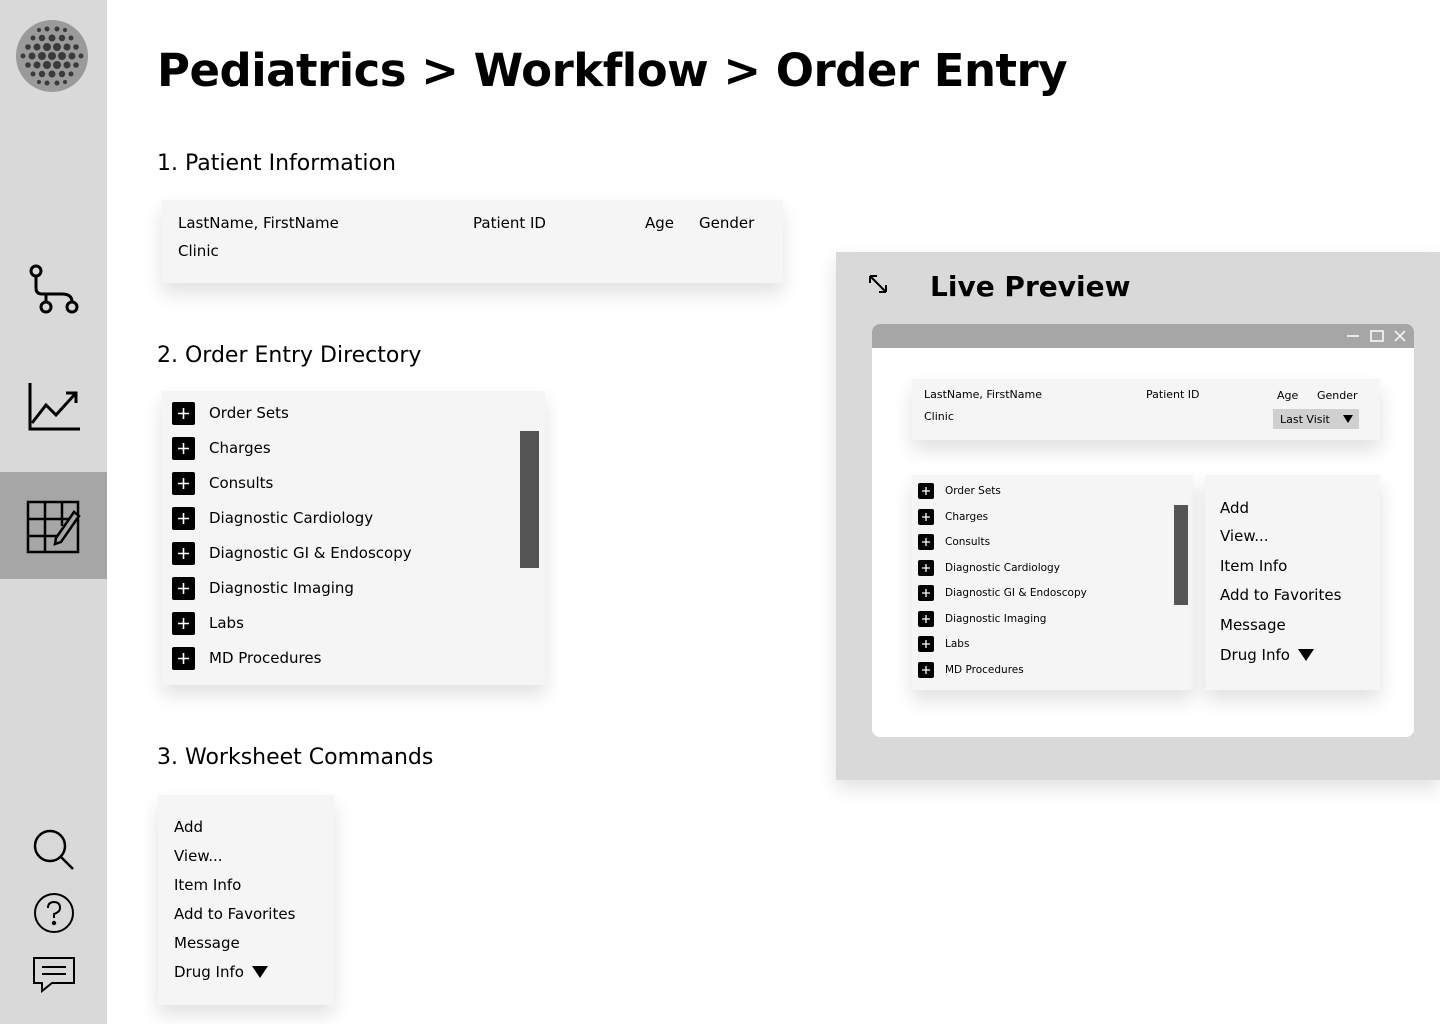 The width and height of the screenshot is (1440, 1024). What do you see at coordinates (53, 913) in the screenshot?
I see `help-button` at bounding box center [53, 913].